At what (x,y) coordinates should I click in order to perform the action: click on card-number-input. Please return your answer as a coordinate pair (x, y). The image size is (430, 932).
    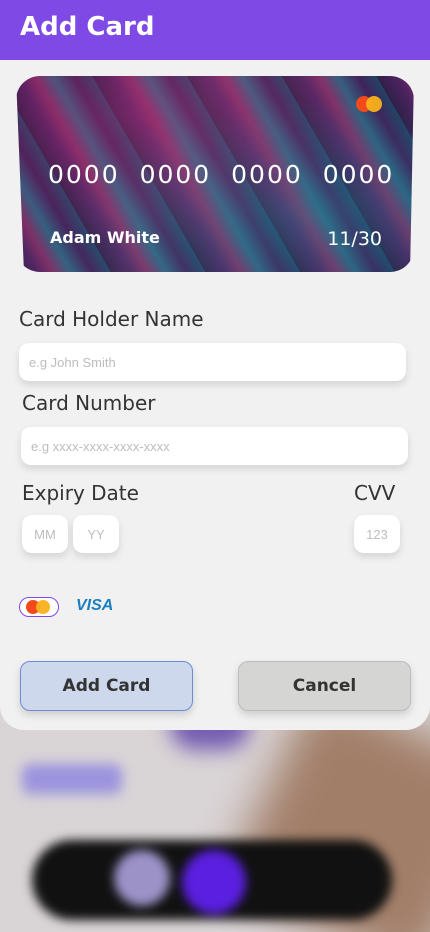
    Looking at the image, I should click on (214, 446).